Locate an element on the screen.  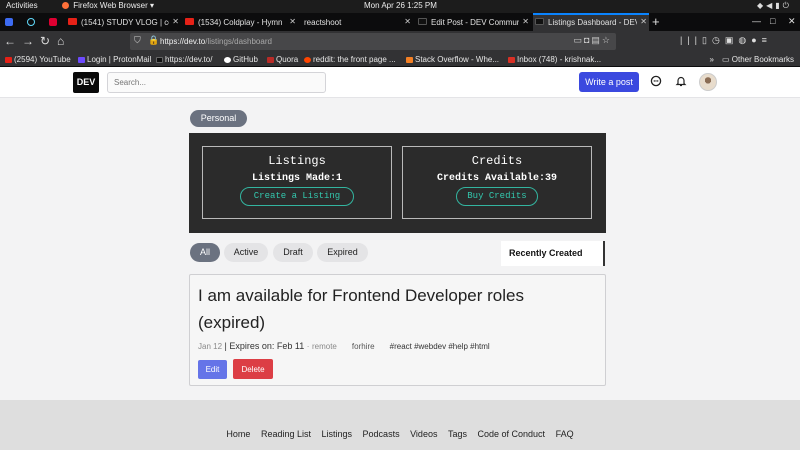
dev-logo: DEV is located at coordinates (86, 82).